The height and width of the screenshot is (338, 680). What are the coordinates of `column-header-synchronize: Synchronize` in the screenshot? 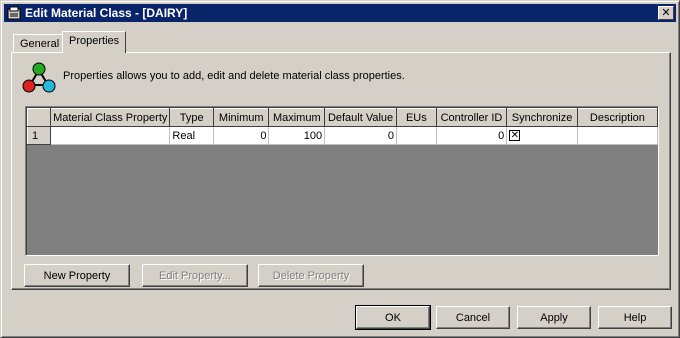 It's located at (542, 117).